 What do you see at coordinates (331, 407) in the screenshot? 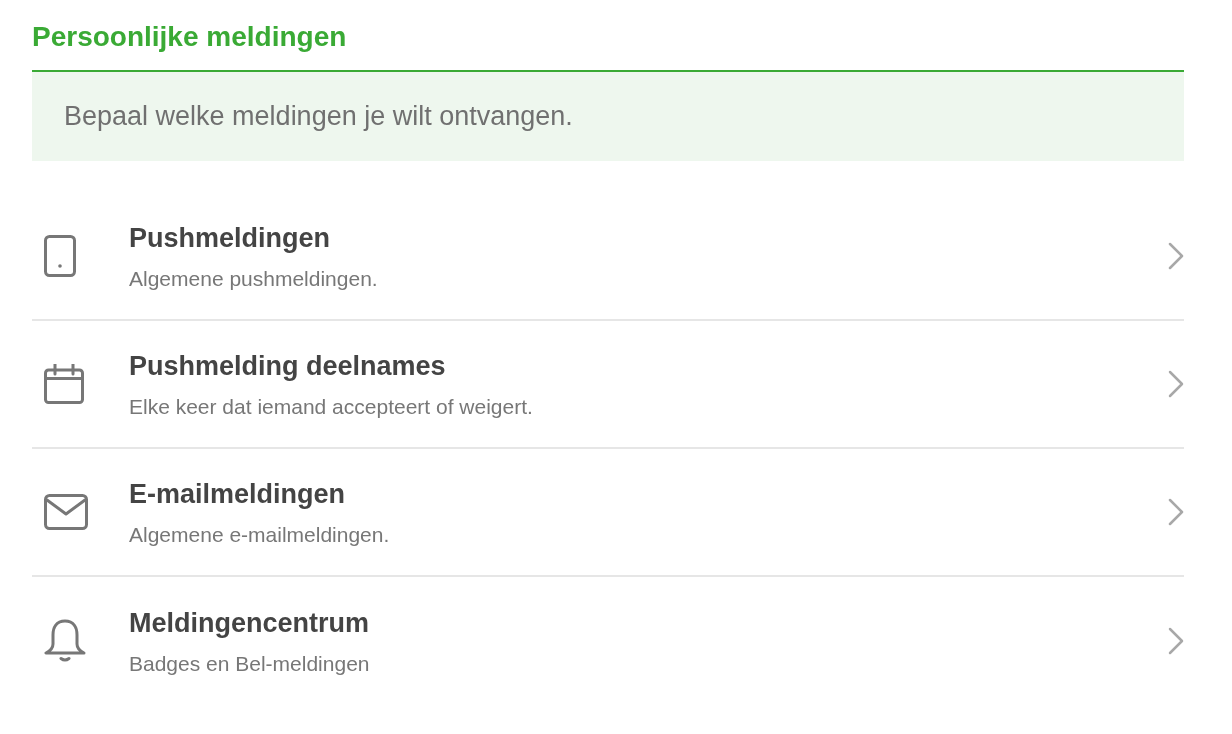
I see `setting-description: Elke keer dat iemand accepteert of weigert.` at bounding box center [331, 407].